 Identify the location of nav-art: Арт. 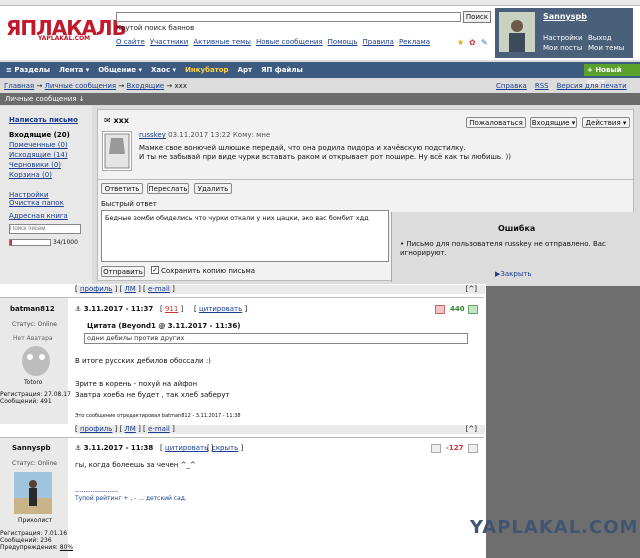
(245, 70).